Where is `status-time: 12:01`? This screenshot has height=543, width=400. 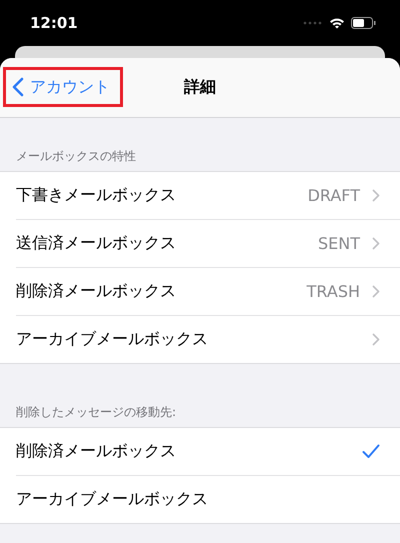 status-time: 12:01 is located at coordinates (54, 23).